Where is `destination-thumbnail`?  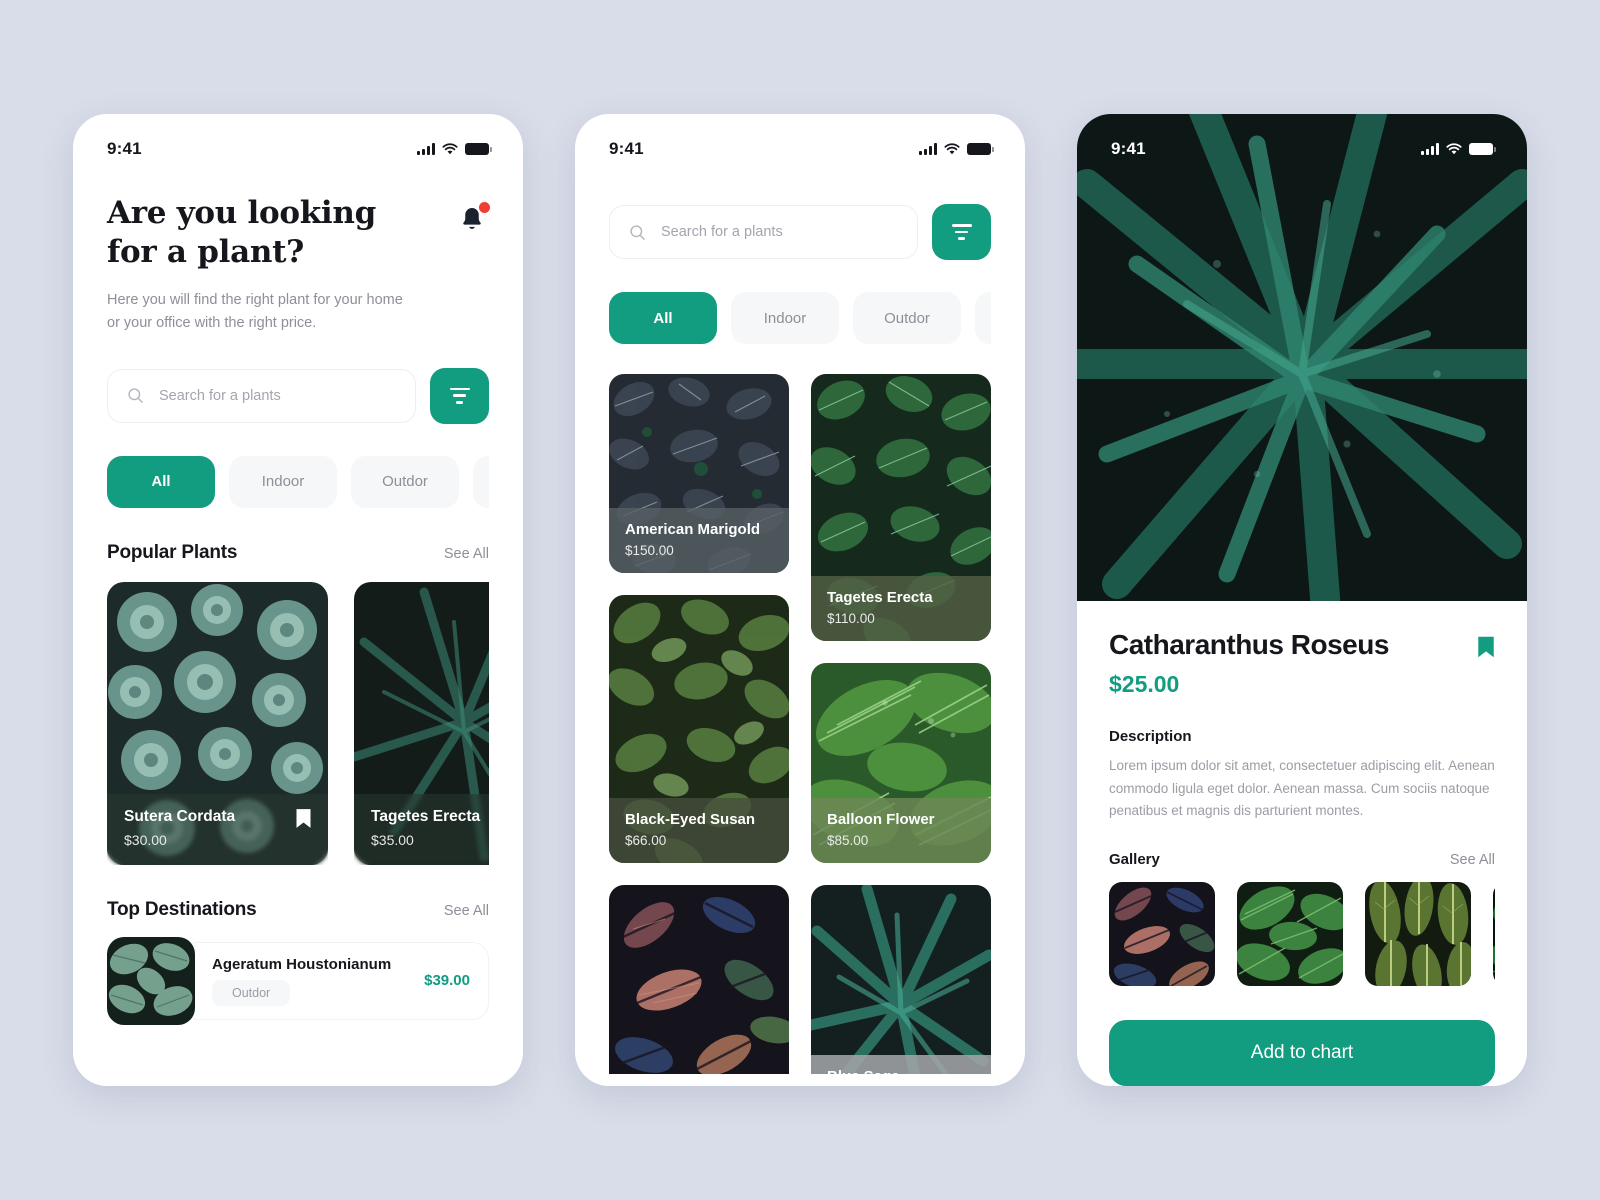 destination-thumbnail is located at coordinates (151, 980).